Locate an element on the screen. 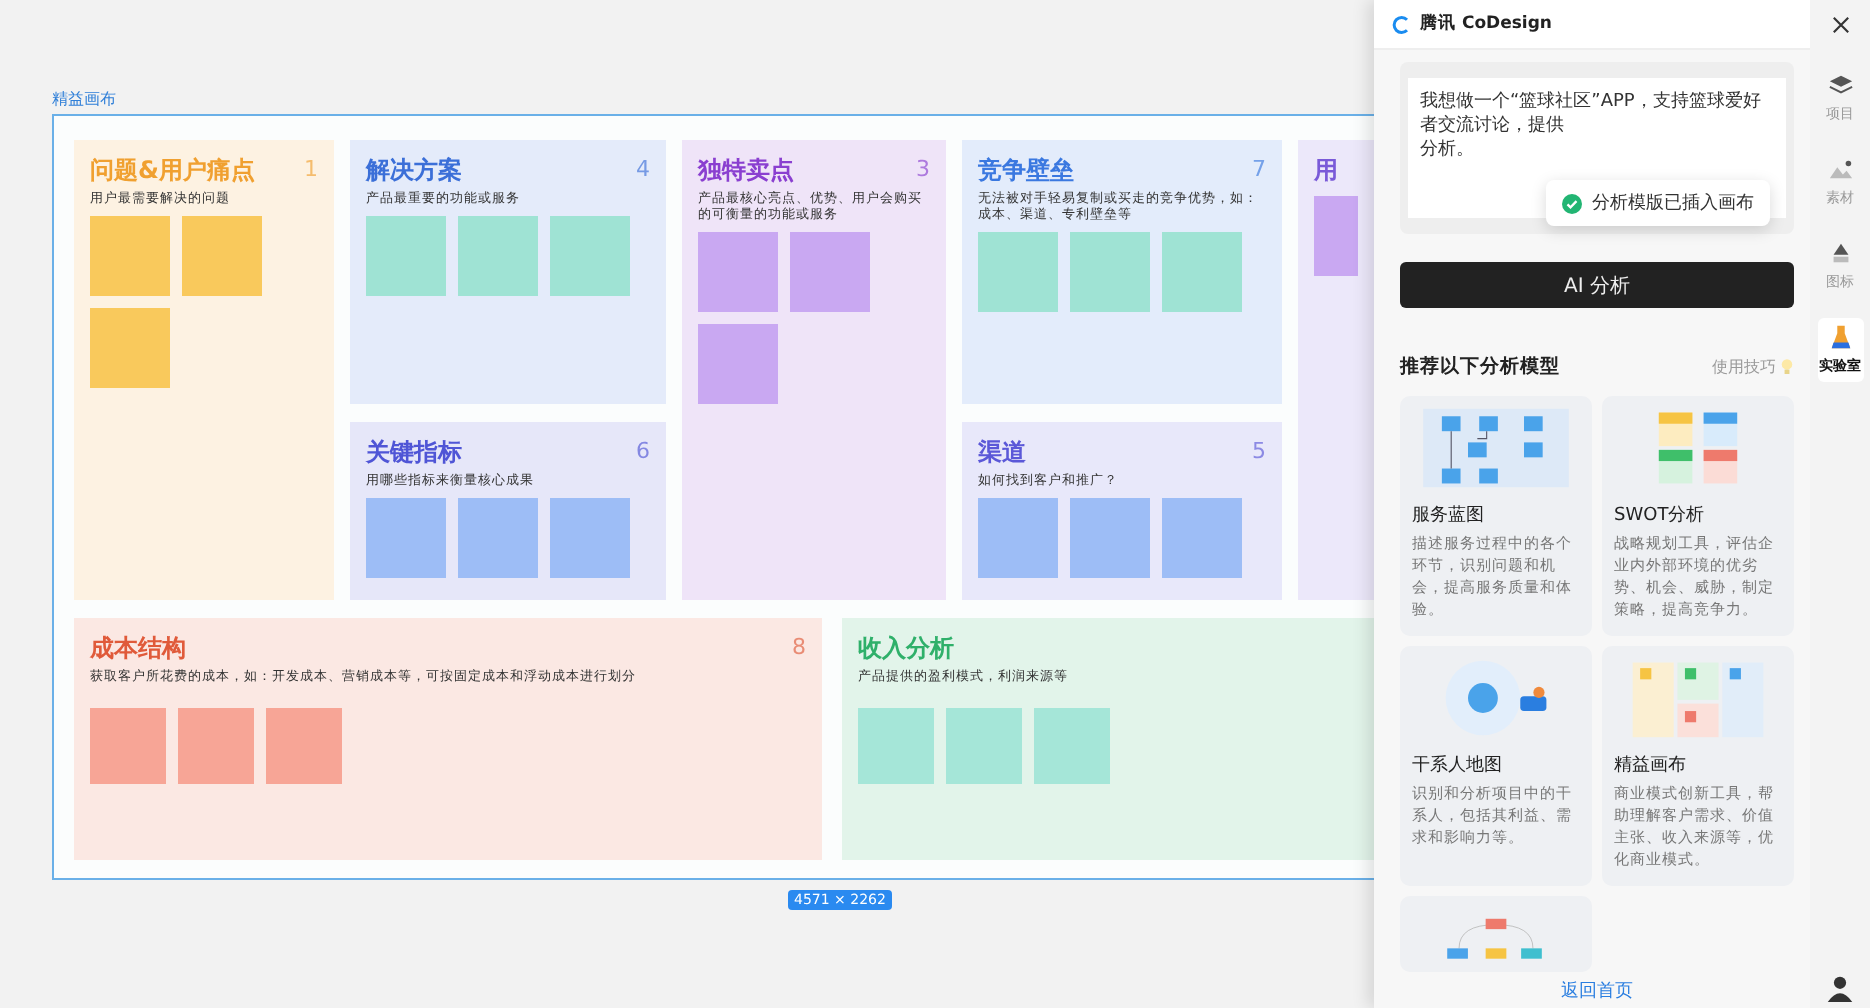  section-number: 3 is located at coordinates (923, 170).